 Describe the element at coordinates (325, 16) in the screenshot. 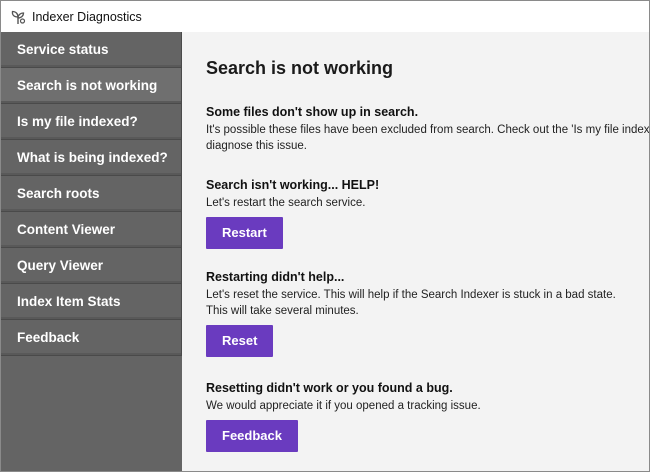

I see `title-bar: Indexer Diagnostics` at that location.